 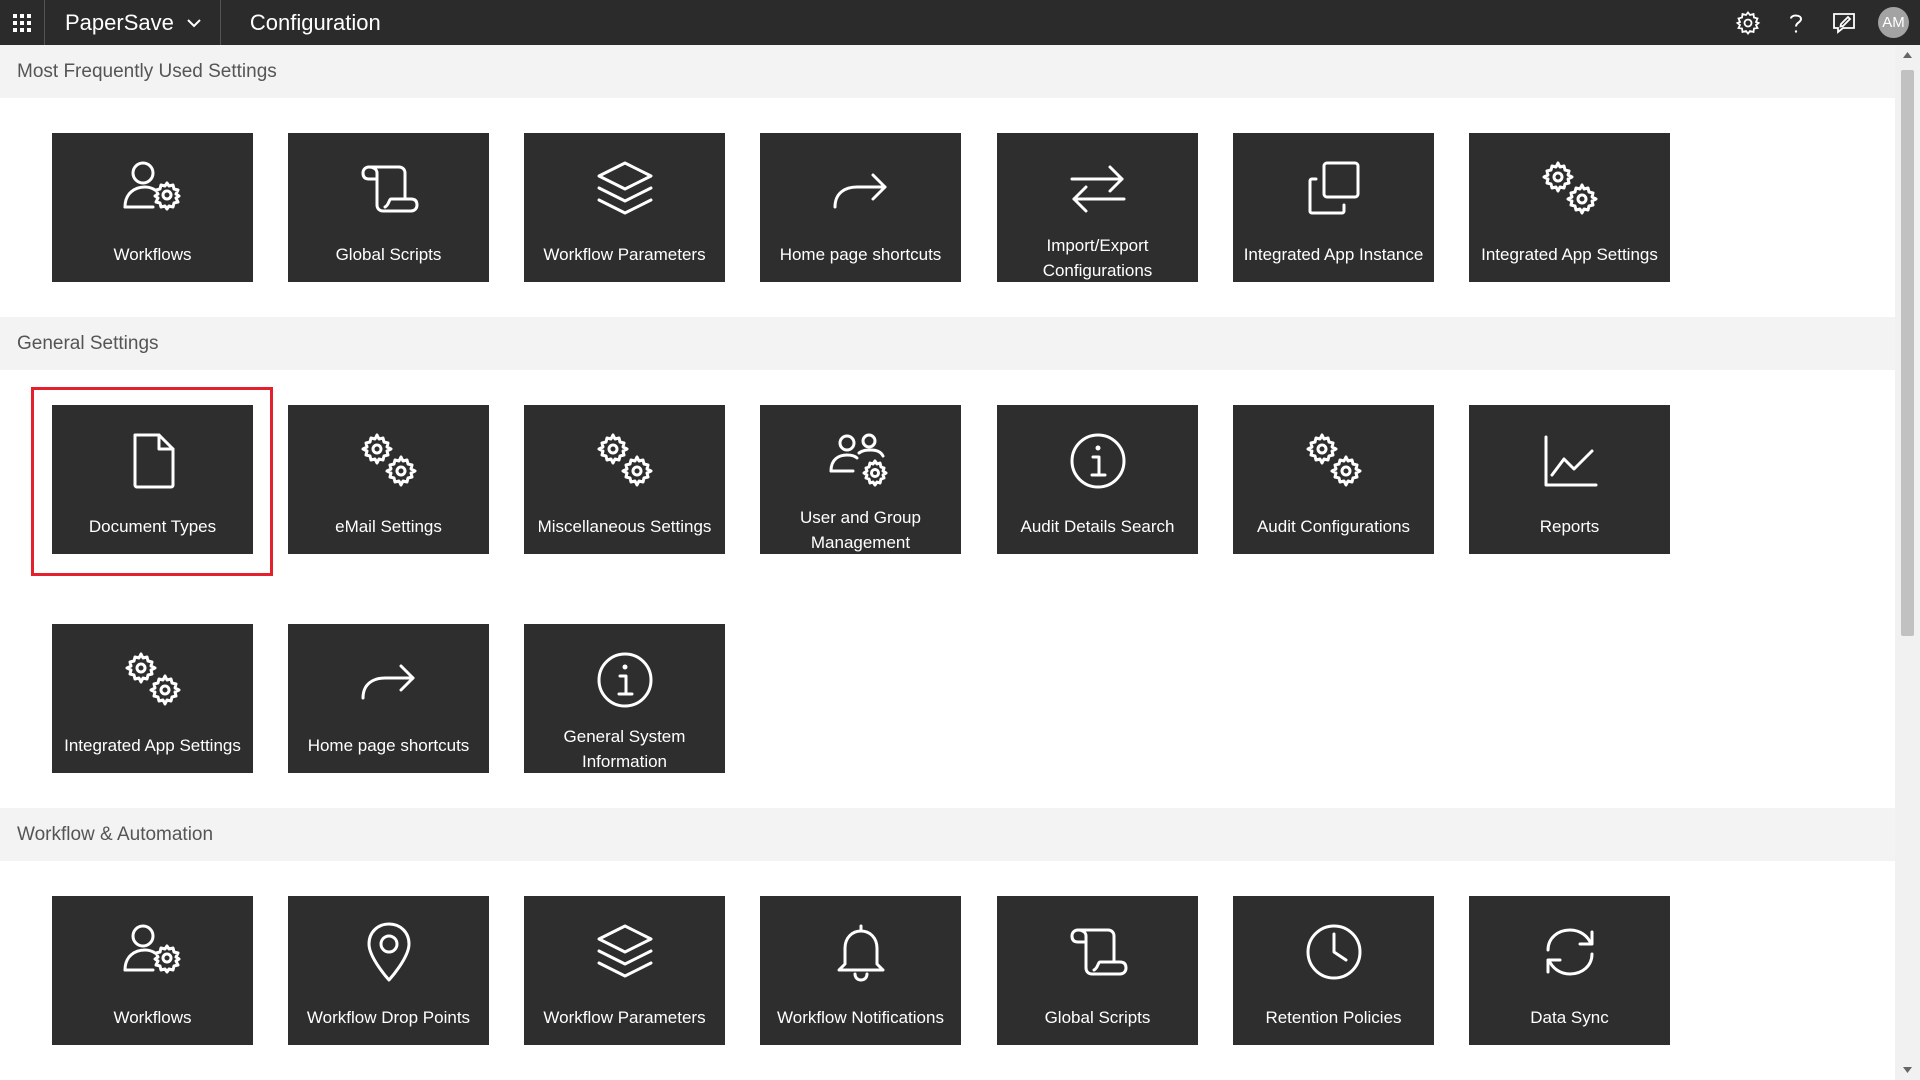 What do you see at coordinates (1569, 526) in the screenshot?
I see `tile-label: Reports` at bounding box center [1569, 526].